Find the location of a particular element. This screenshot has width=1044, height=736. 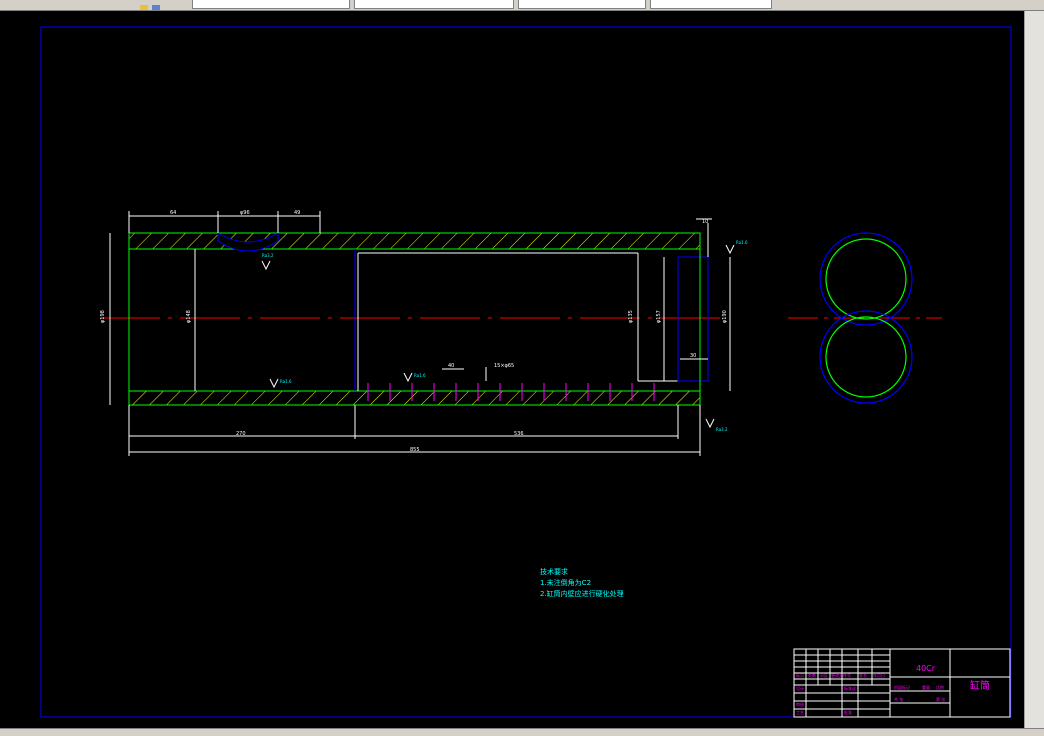

lineweight-dropdown is located at coordinates (711, 4).